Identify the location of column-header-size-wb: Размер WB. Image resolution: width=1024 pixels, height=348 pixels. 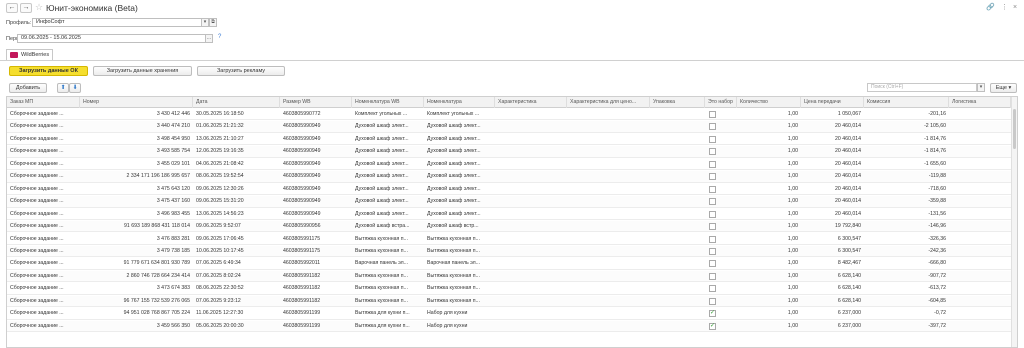
(316, 102).